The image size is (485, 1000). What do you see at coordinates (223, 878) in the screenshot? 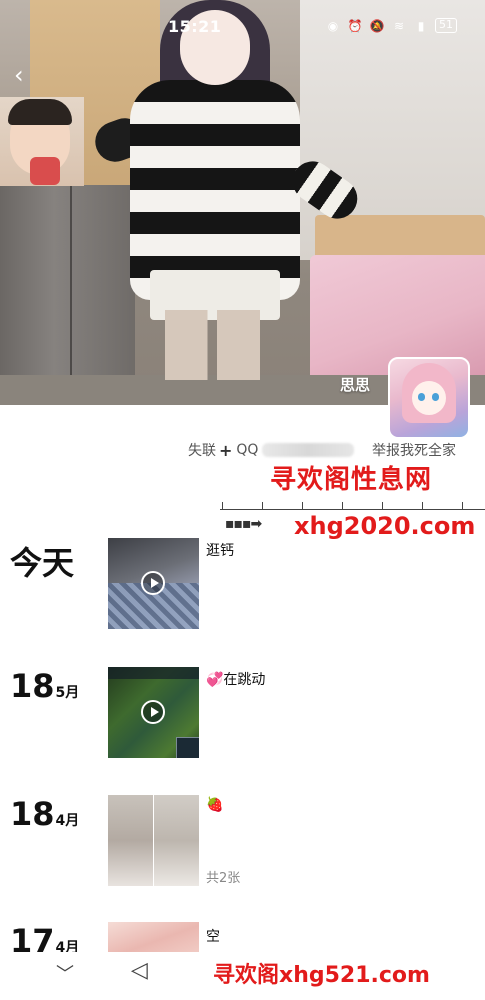
I see `photo-count: 共2张` at bounding box center [223, 878].